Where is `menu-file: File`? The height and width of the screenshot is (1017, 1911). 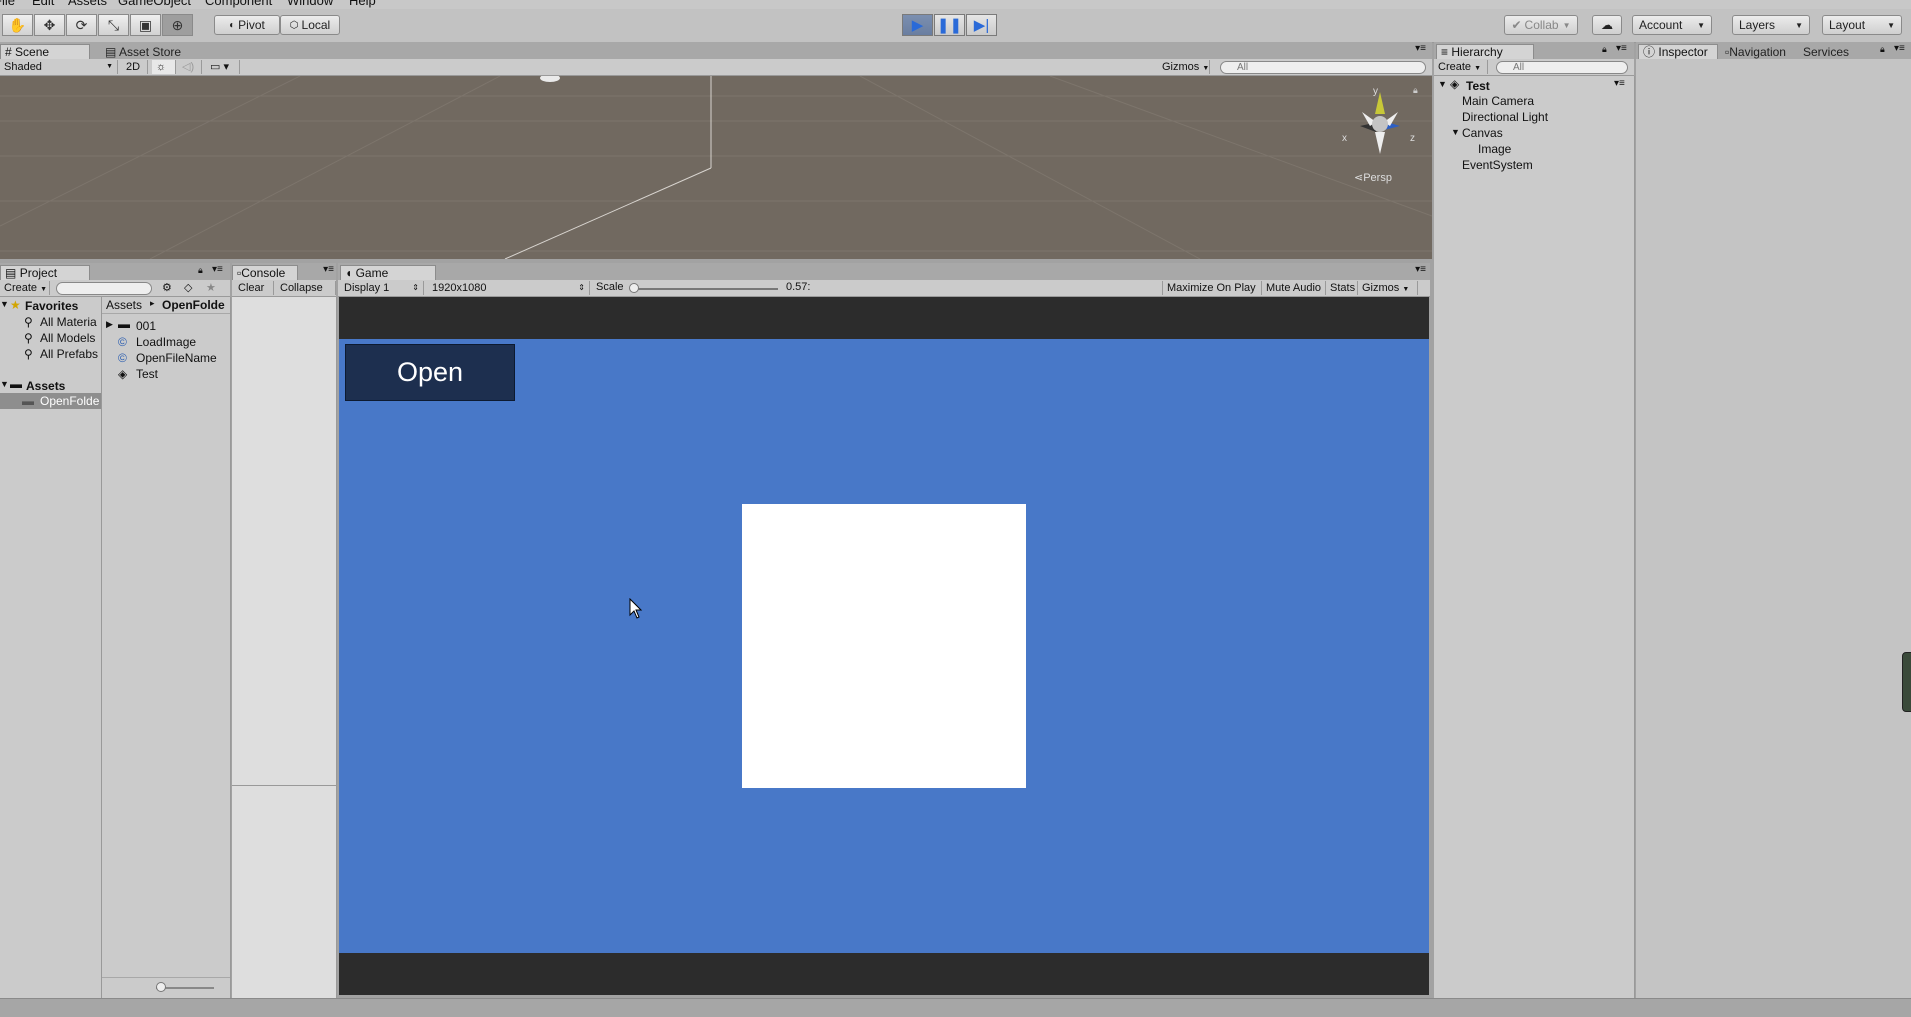 menu-file: File is located at coordinates (7, 4).